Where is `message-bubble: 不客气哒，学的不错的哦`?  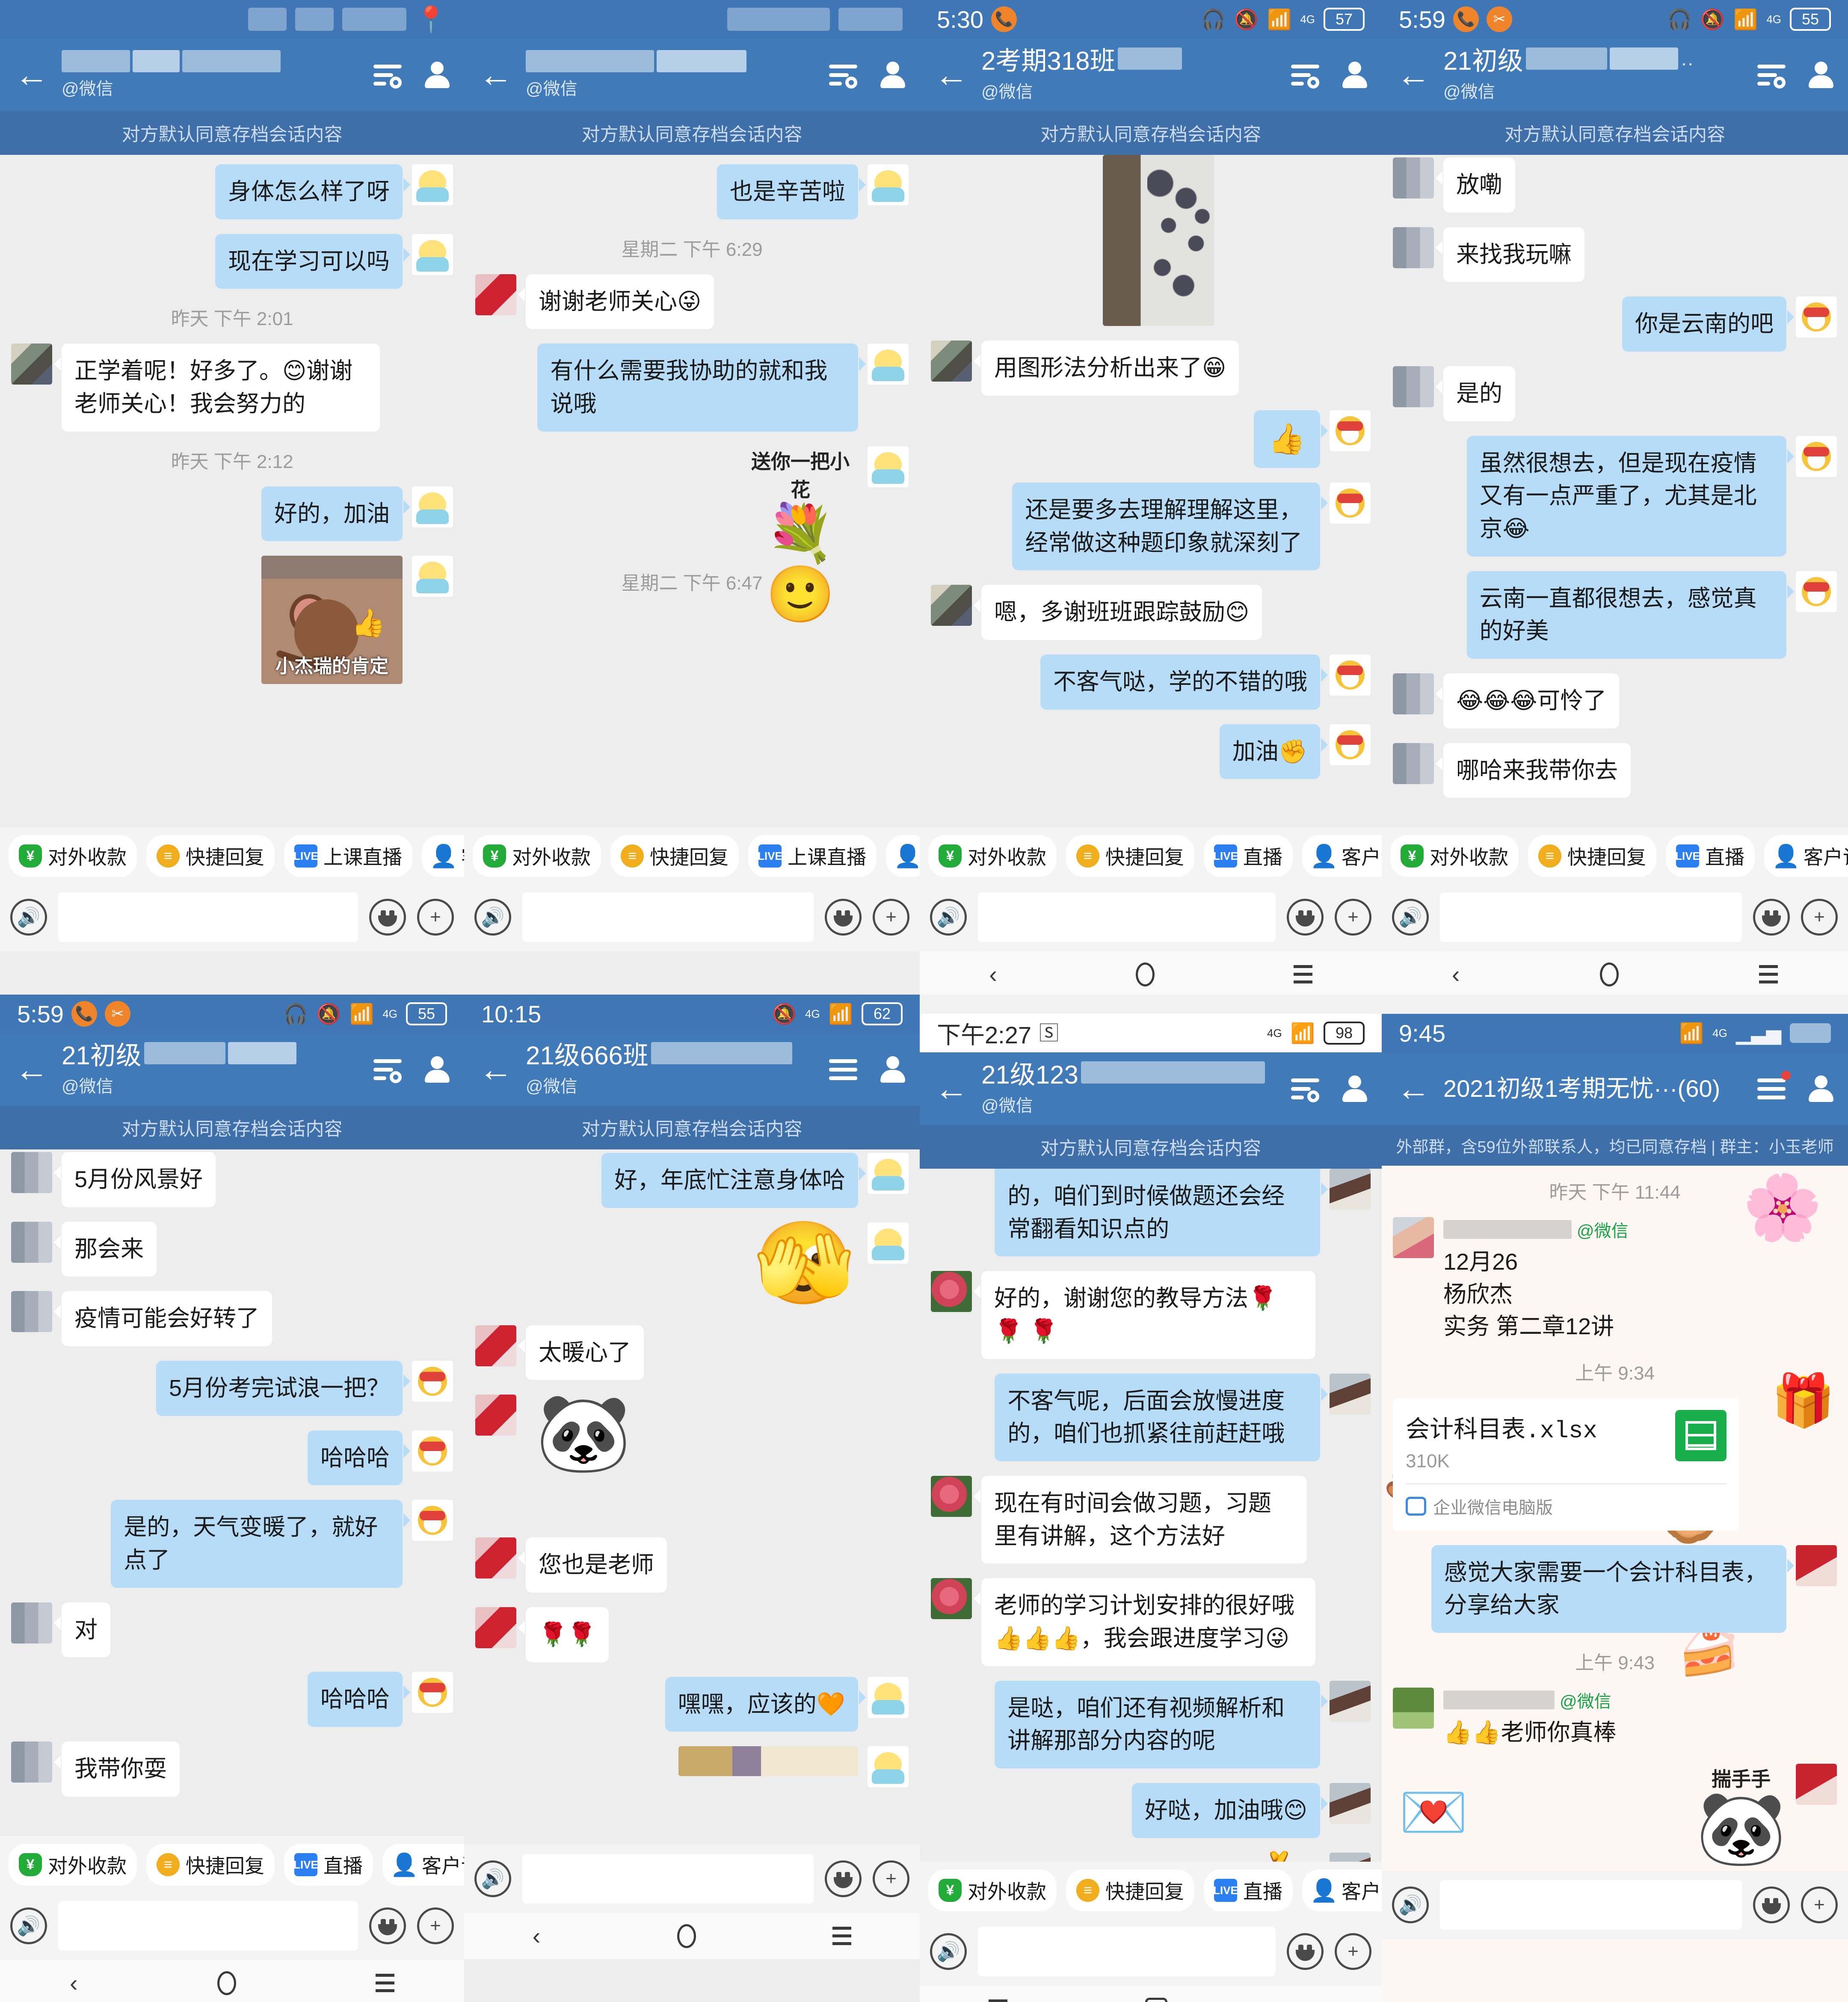 message-bubble: 不客气哒，学的不错的哦 is located at coordinates (1184, 682).